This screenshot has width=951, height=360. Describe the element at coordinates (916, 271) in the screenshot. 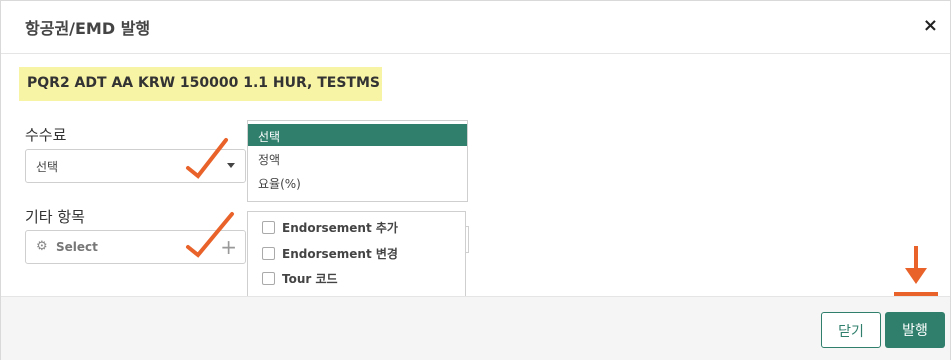

I see `issue-arrow-icon` at that location.